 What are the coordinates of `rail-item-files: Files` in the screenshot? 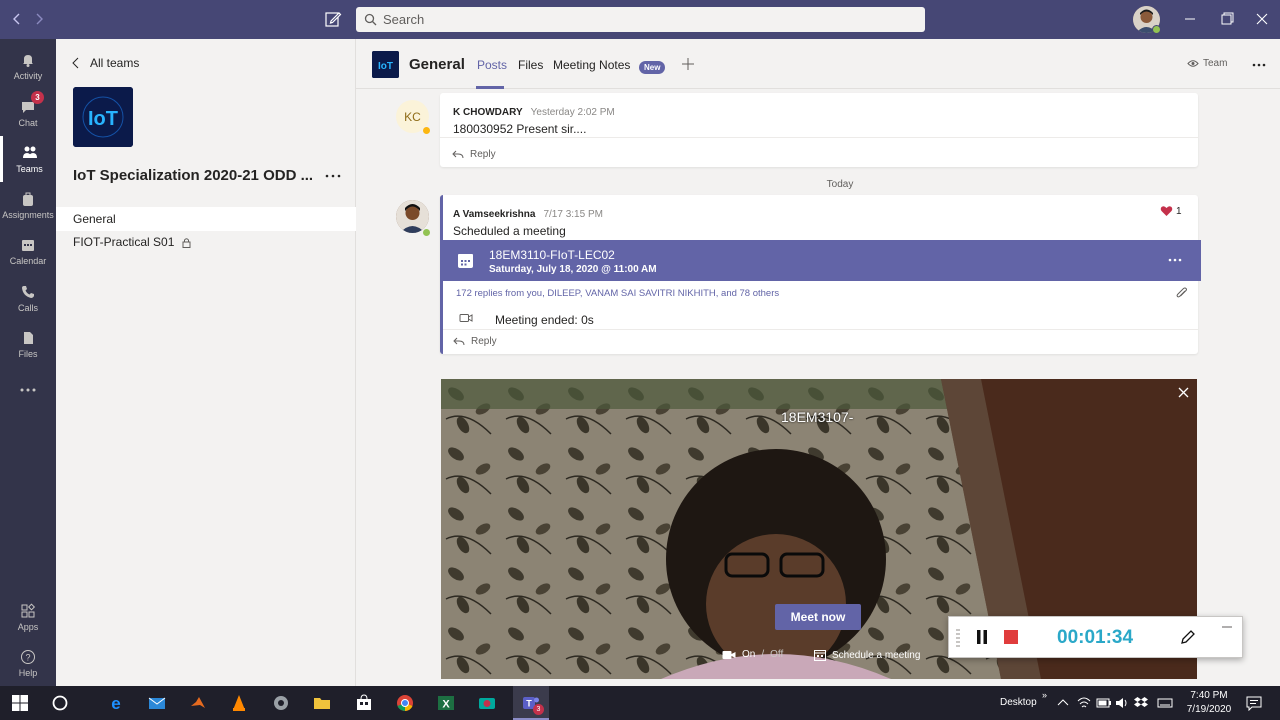 It's located at (28, 344).